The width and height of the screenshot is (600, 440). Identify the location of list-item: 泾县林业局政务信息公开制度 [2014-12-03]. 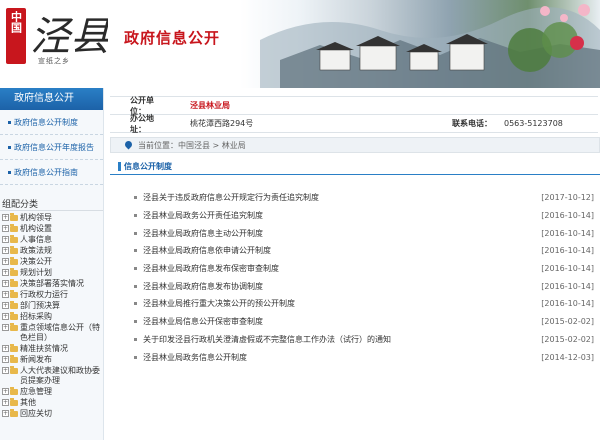
(354, 357).